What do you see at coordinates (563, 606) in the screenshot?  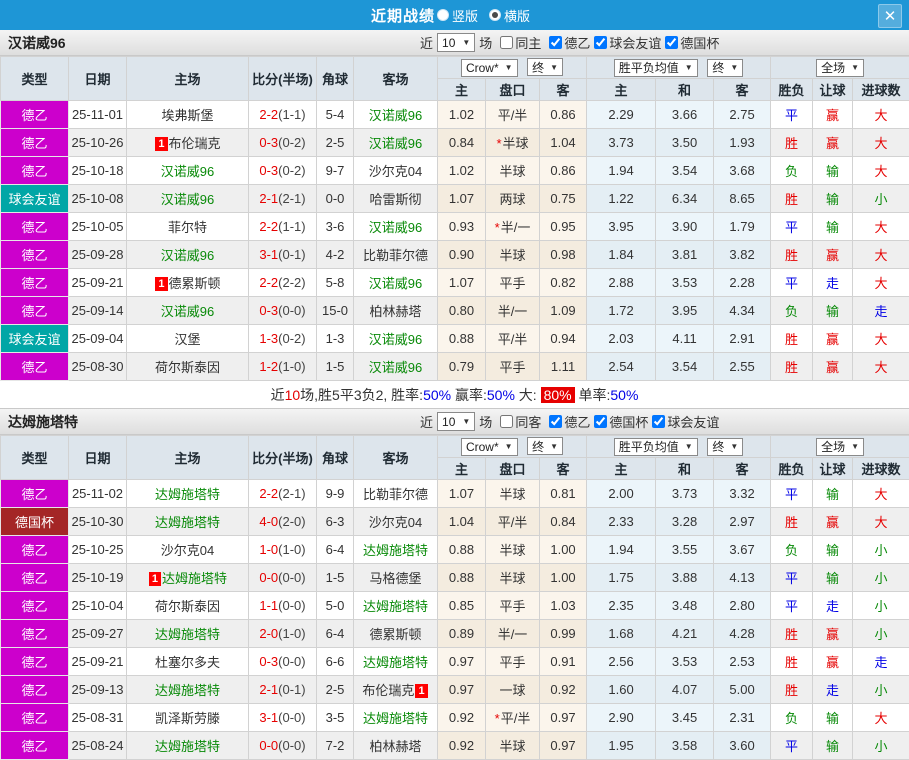 I see `odds-away-cell: 1.03` at bounding box center [563, 606].